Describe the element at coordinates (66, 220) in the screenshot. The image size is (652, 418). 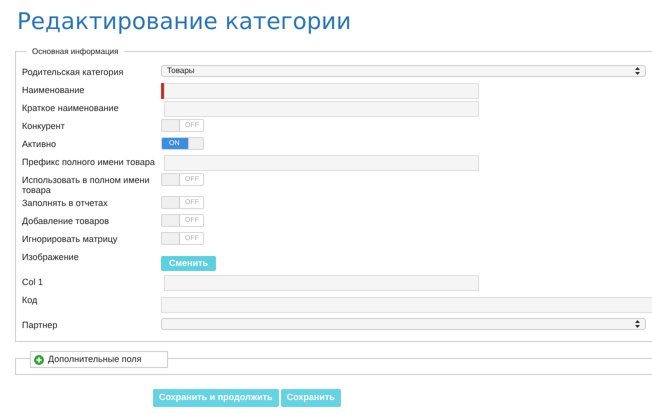
I see `field-label: Добавление товаров` at that location.